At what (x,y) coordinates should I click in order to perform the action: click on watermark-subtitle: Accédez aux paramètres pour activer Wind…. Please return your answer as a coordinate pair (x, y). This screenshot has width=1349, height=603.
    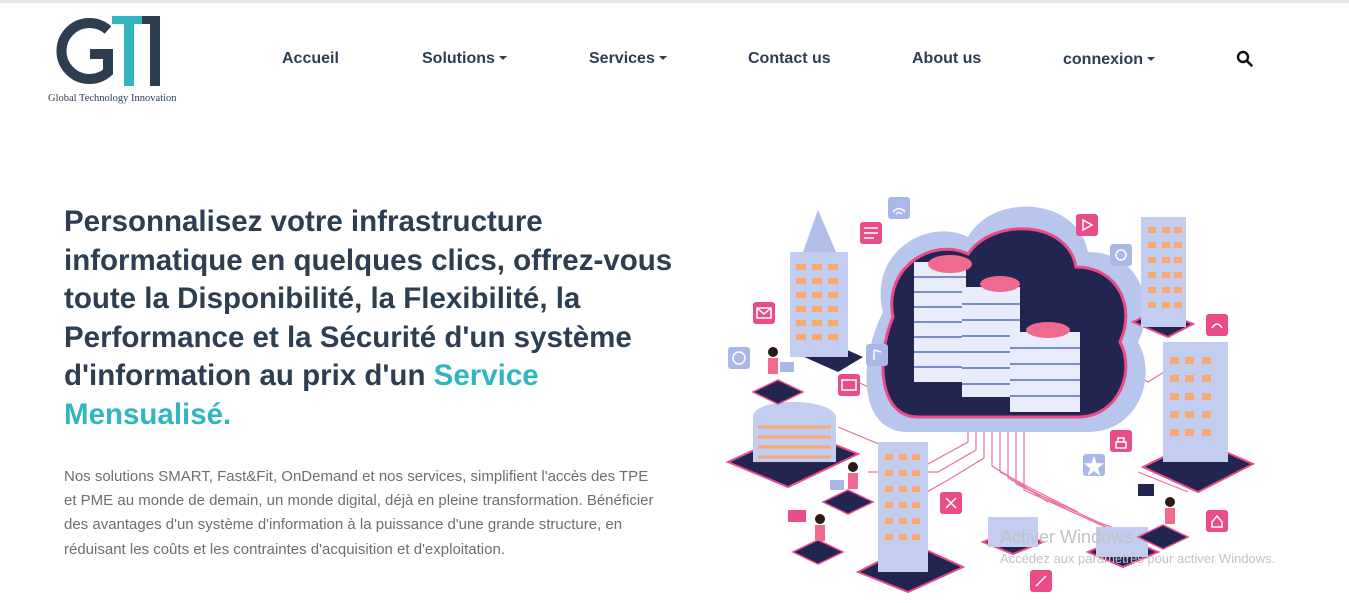
    Looking at the image, I should click on (1138, 558).